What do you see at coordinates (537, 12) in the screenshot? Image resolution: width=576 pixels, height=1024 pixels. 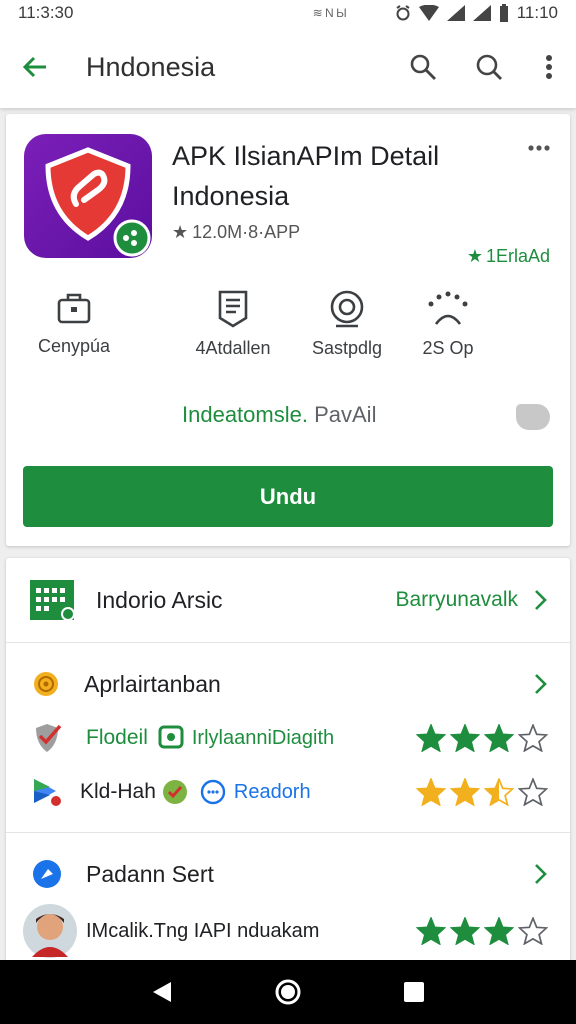 I see `status-right-time: 11:10` at bounding box center [537, 12].